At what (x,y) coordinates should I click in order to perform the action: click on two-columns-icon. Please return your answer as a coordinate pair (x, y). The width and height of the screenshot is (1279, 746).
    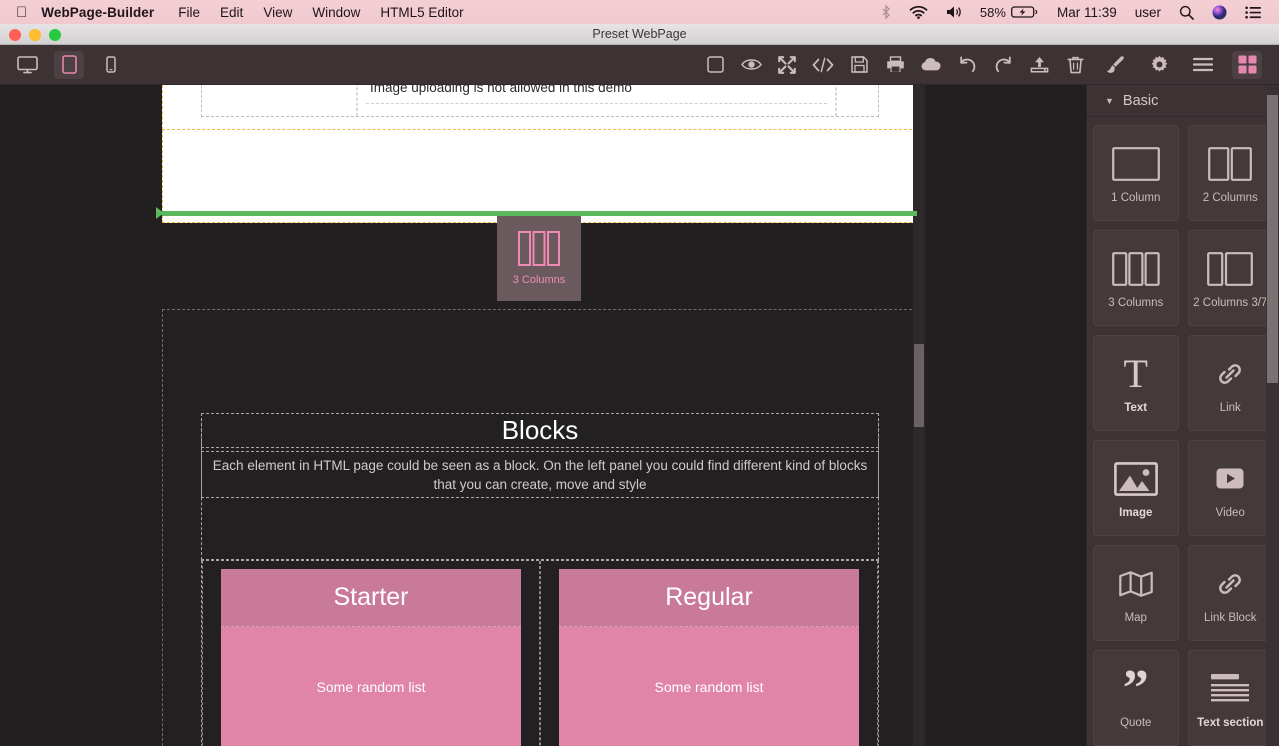
    Looking at the image, I should click on (1230, 164).